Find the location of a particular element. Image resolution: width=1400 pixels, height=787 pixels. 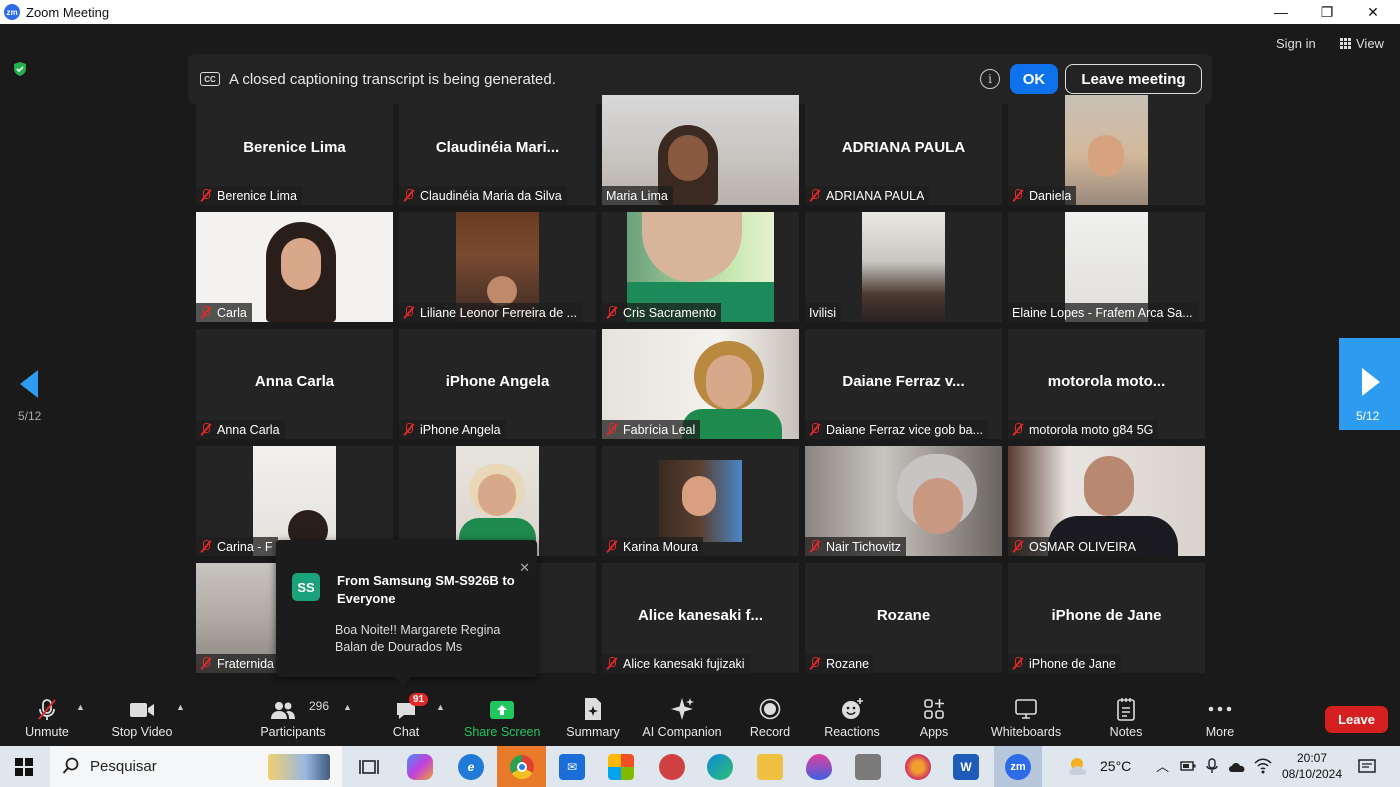

participant-tile: Cris Sacramento is located at coordinates (700, 267).